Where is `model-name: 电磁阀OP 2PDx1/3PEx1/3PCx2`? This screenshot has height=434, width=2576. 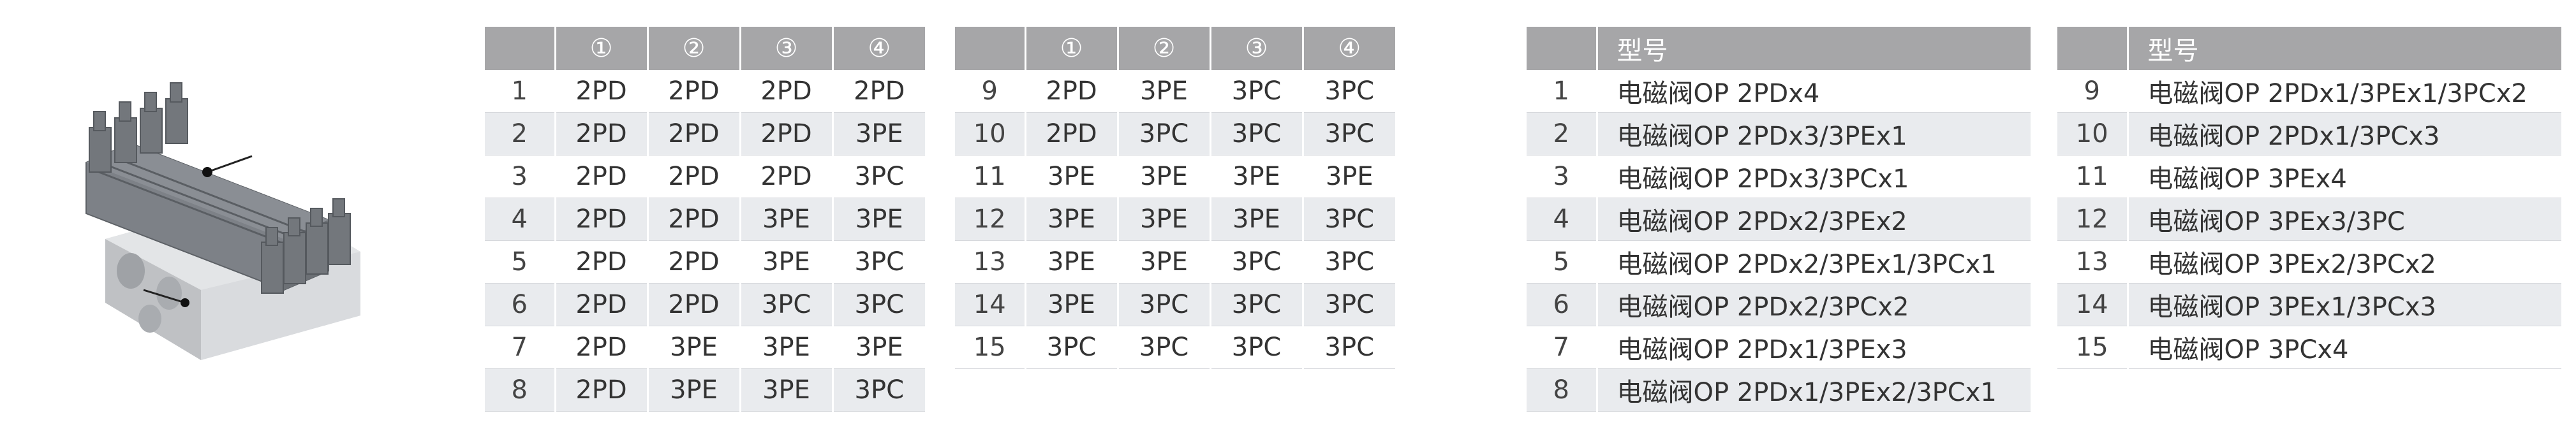
model-name: 电磁阀OP 2PDx1/3PEx1/3PCx2 is located at coordinates (2343, 91).